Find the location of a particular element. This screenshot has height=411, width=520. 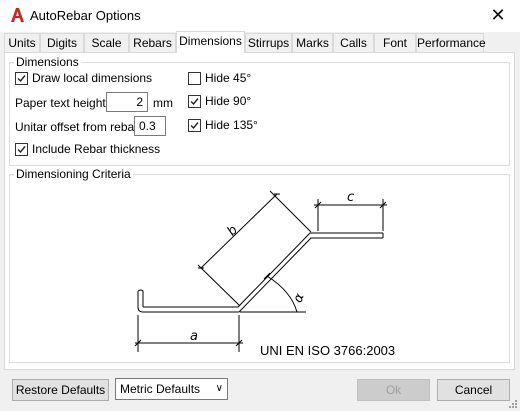

resize-grip-icon is located at coordinates (513, 404).